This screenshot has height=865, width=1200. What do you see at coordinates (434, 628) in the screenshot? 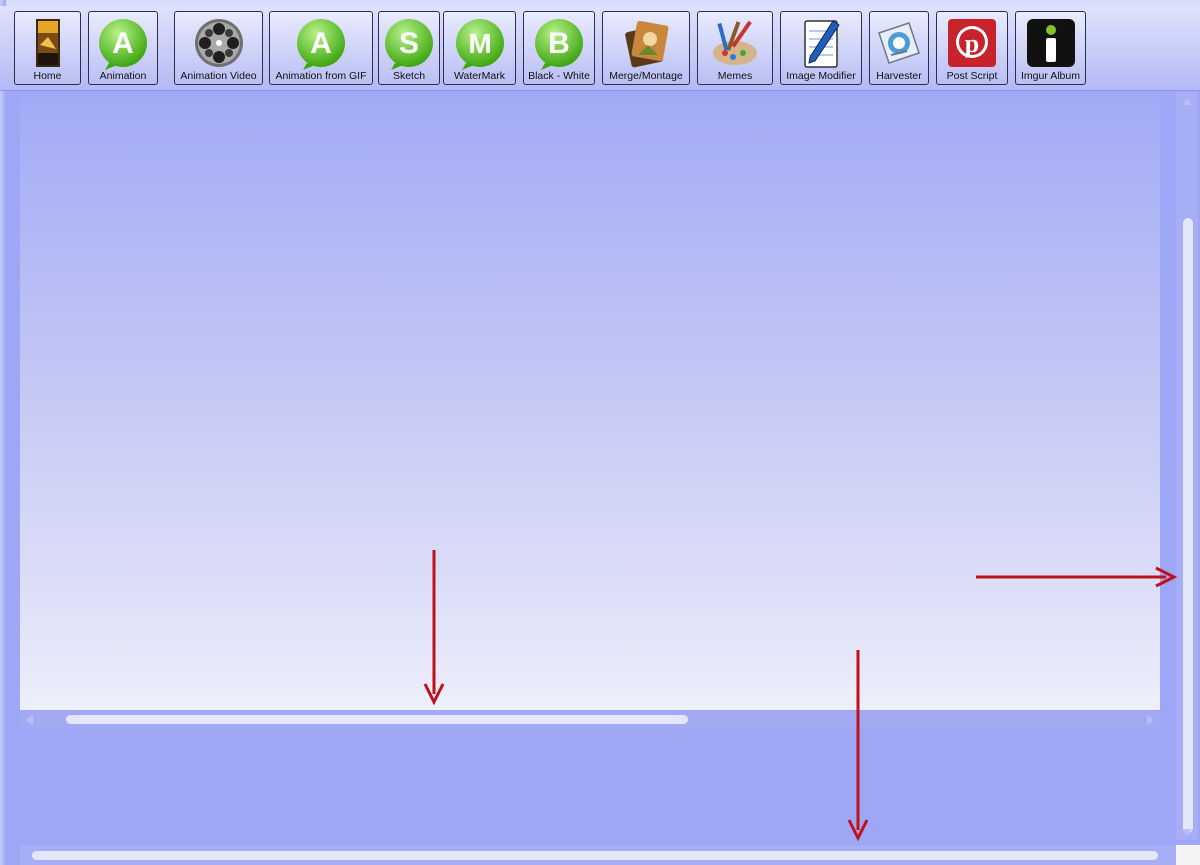
I see `annotation-arrow-down-content-scrollbar` at bounding box center [434, 628].